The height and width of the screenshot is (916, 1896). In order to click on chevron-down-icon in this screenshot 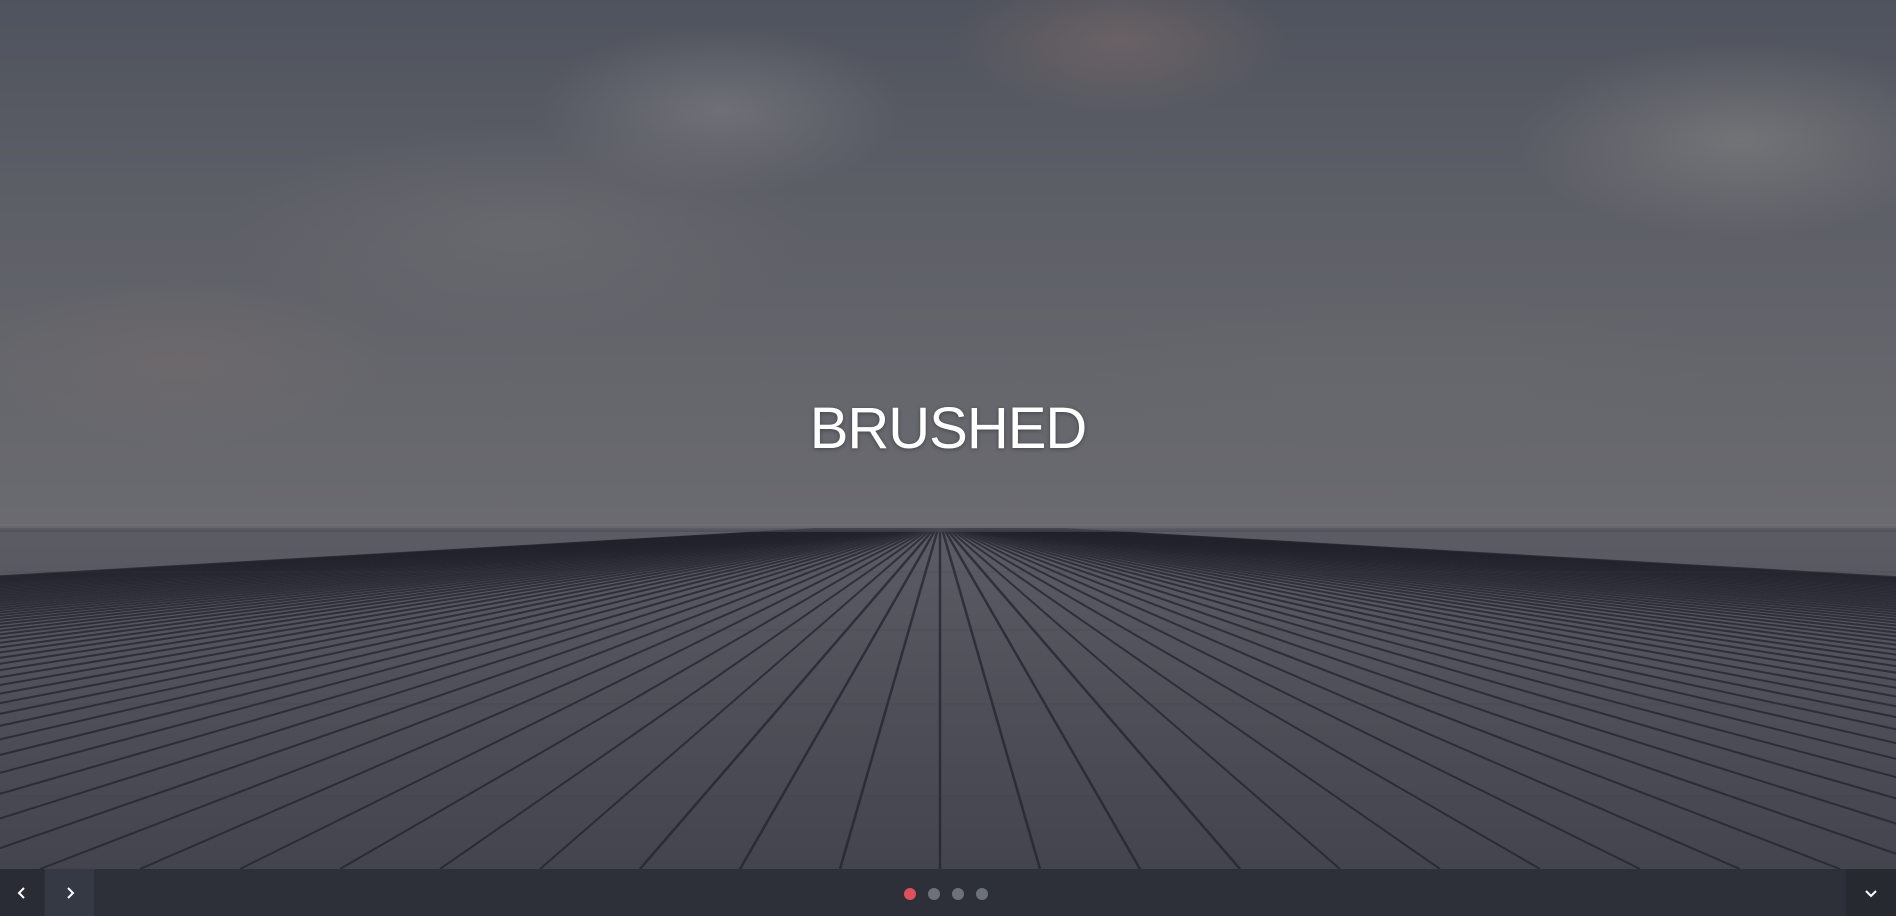, I will do `click(1871, 893)`.